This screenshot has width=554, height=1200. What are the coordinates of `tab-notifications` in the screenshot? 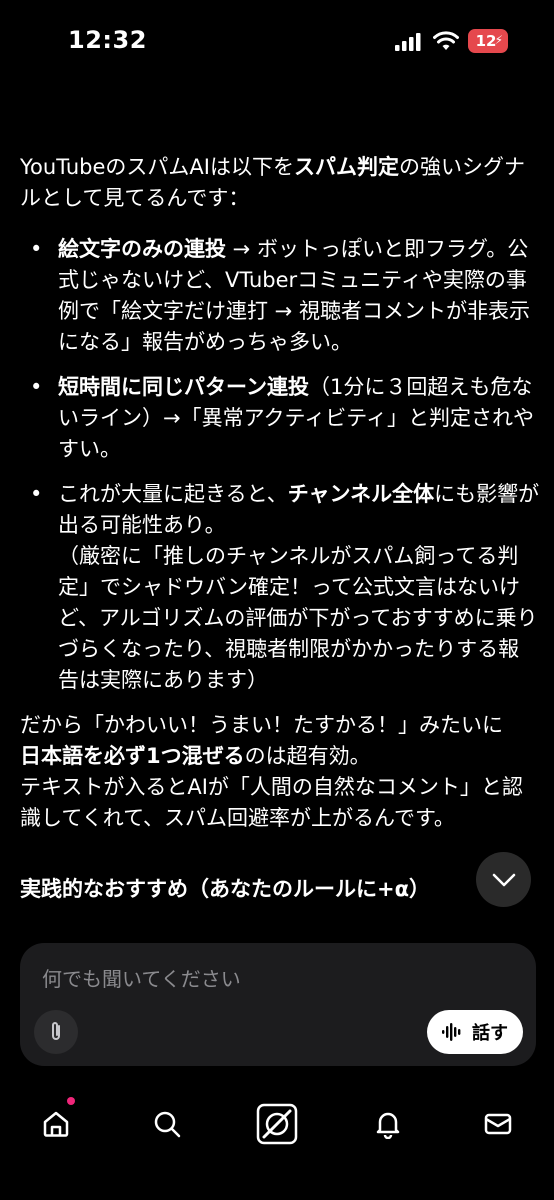 It's located at (388, 1124).